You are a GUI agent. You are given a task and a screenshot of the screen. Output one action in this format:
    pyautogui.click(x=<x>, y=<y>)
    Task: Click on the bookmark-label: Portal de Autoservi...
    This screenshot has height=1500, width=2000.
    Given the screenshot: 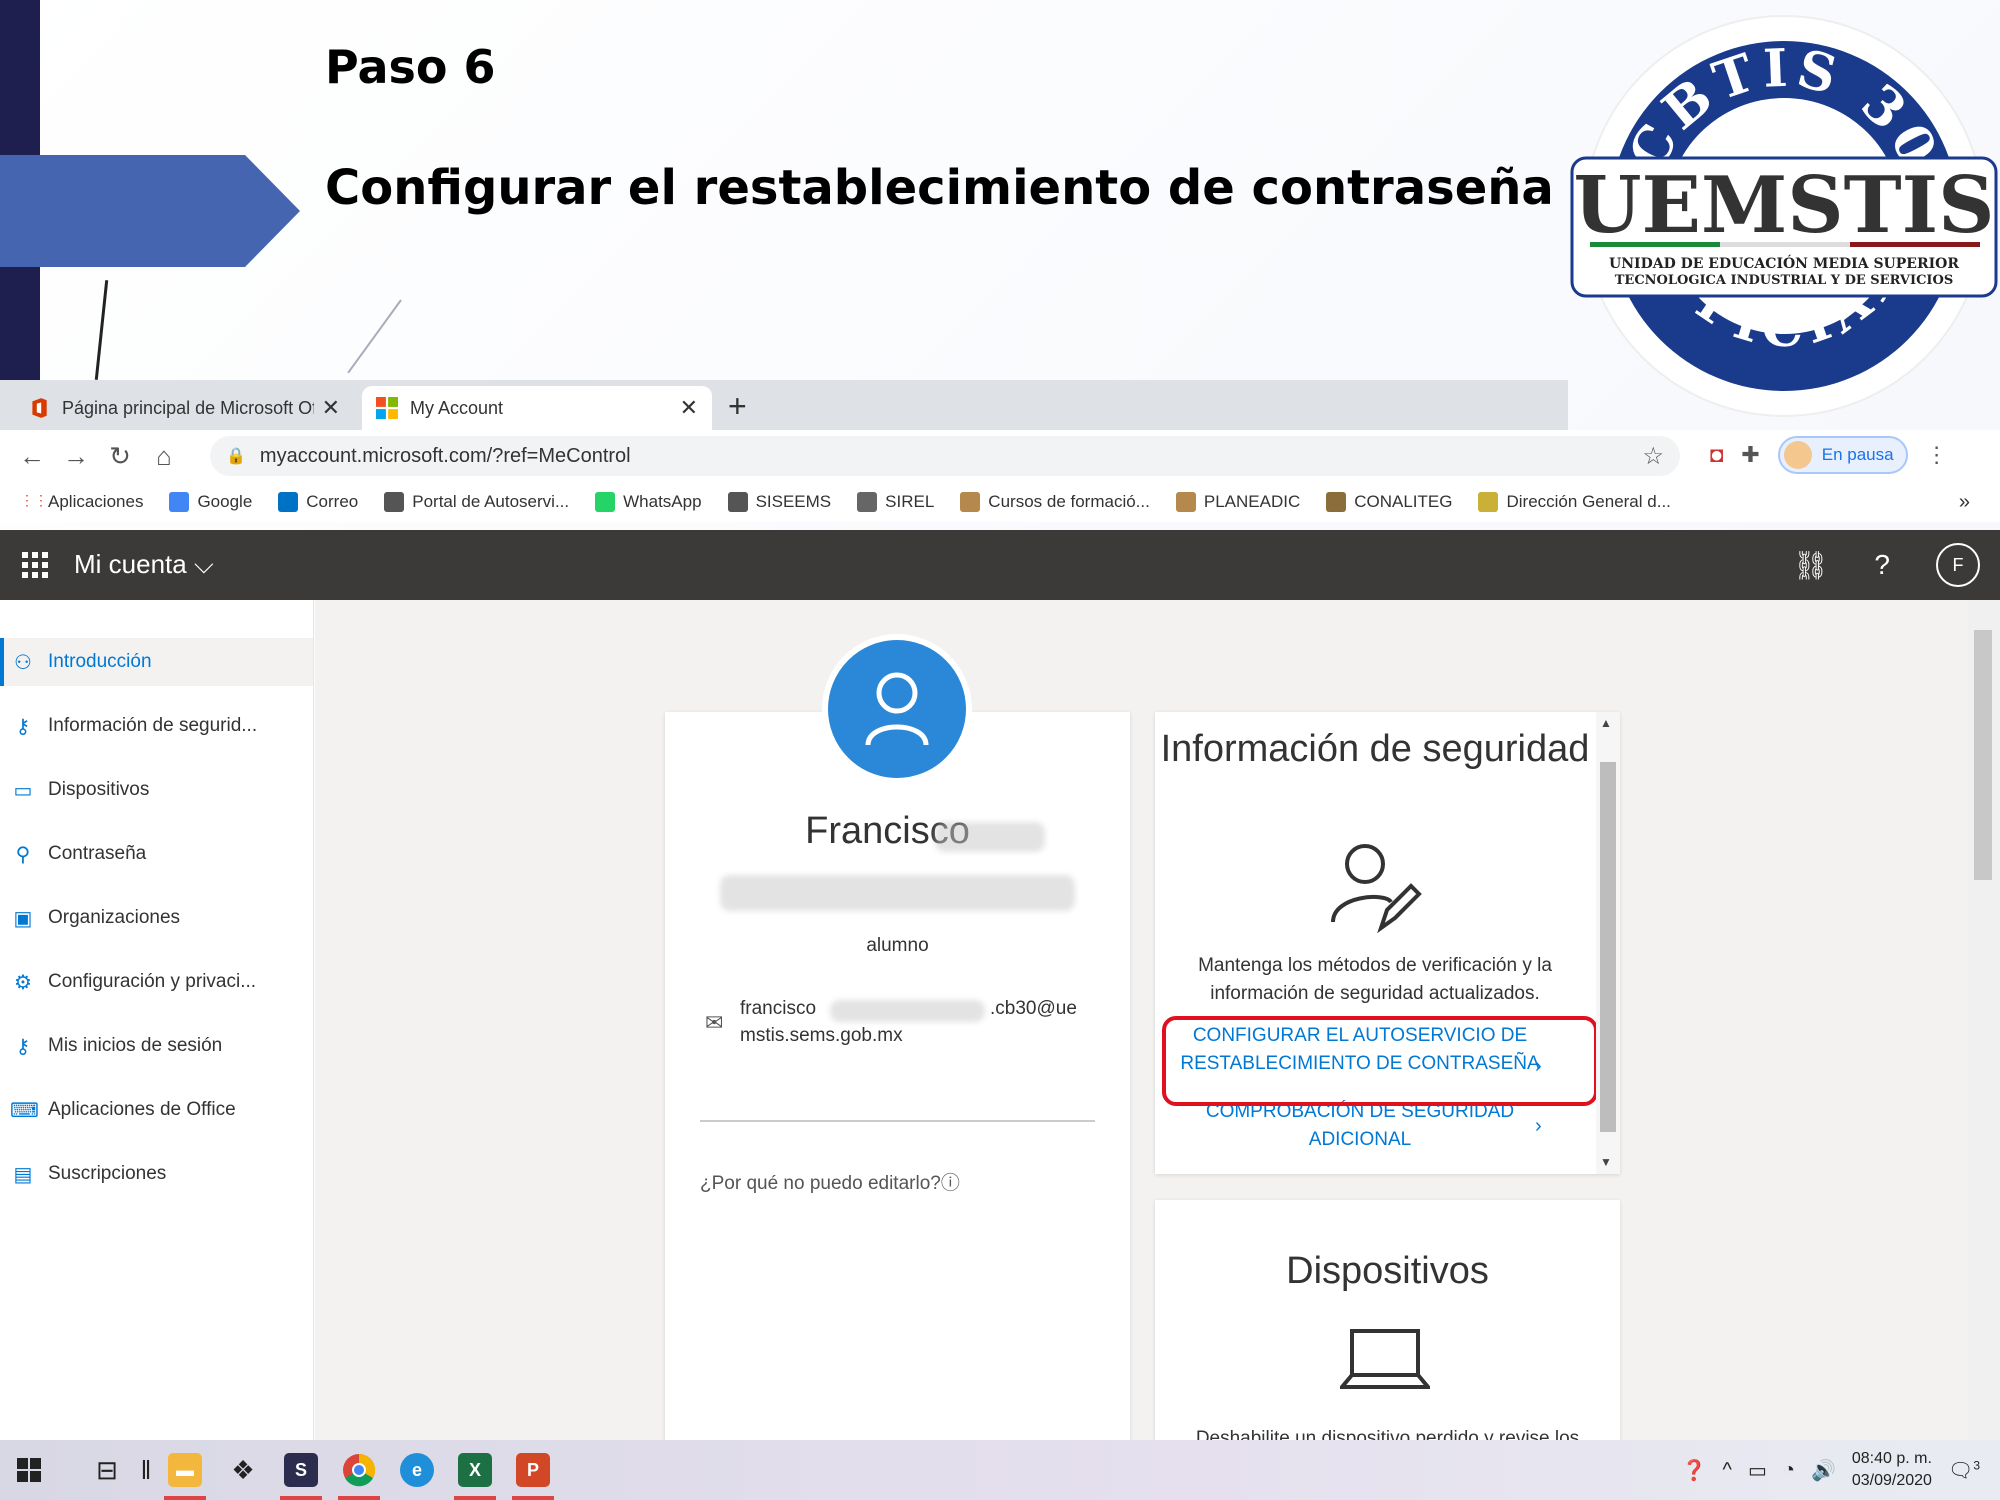 What is the action you would take?
    pyautogui.click(x=491, y=501)
    